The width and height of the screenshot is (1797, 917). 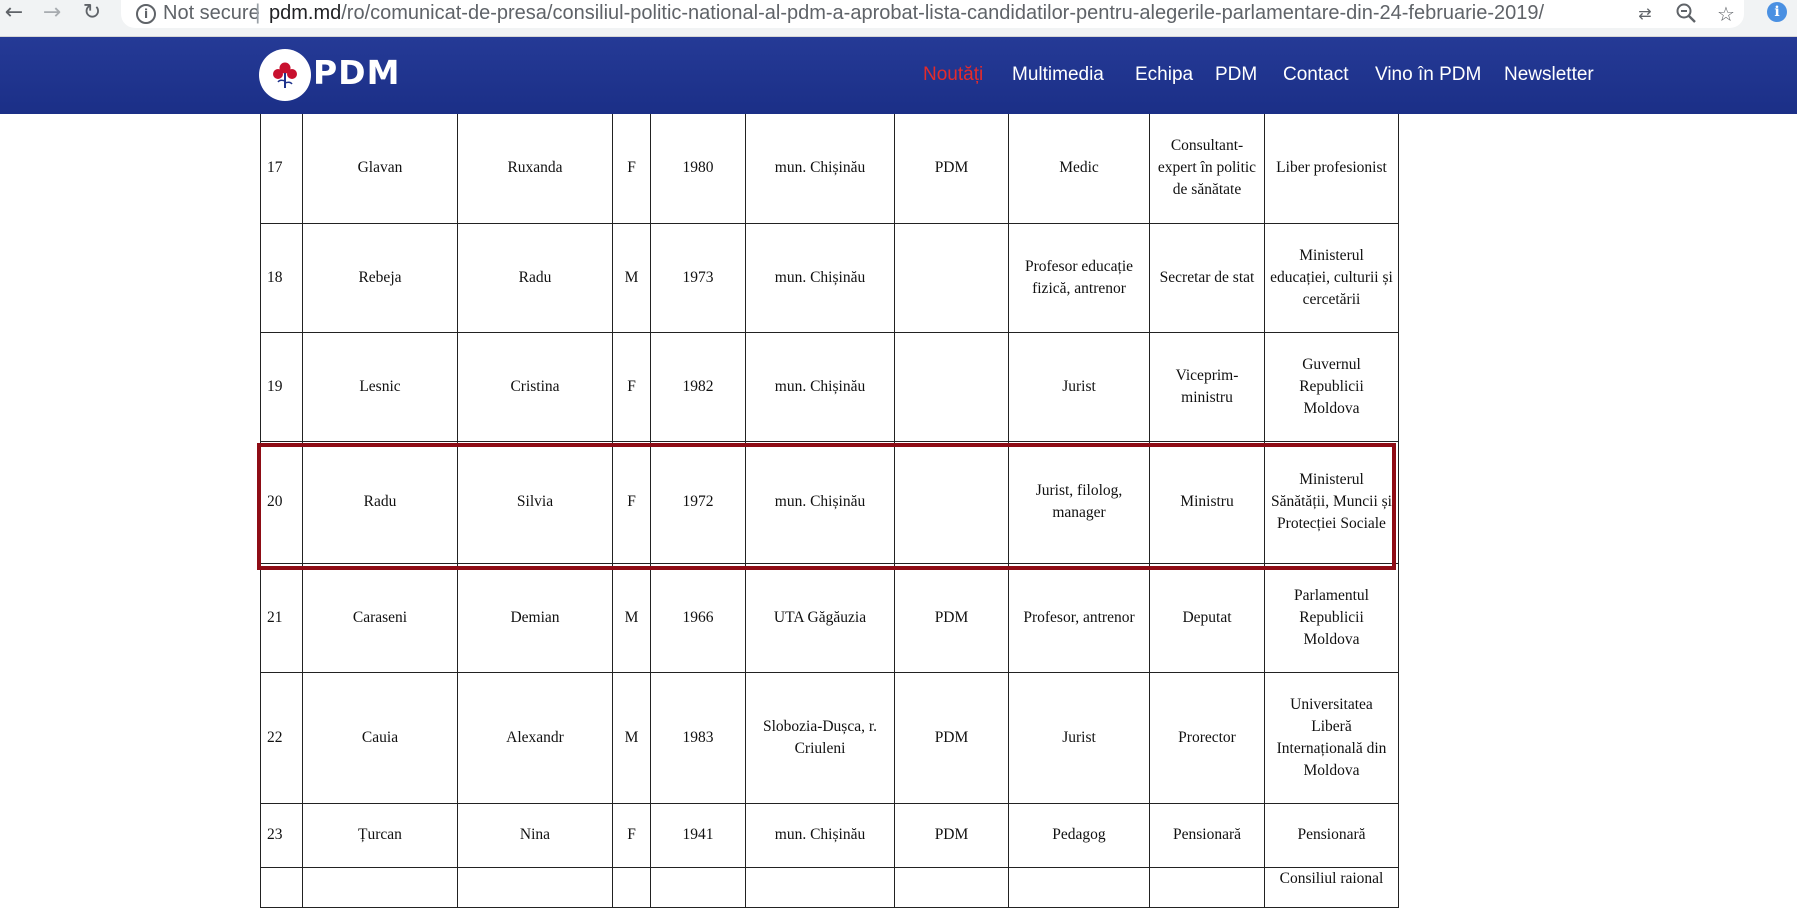 I want to click on cell-position: Deputat, so click(x=1207, y=617).